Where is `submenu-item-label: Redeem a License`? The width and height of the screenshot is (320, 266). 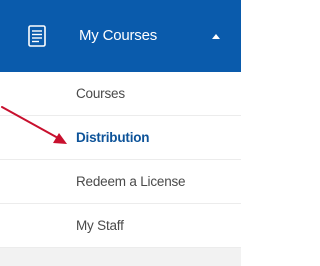 submenu-item-label: Redeem a License is located at coordinates (131, 181).